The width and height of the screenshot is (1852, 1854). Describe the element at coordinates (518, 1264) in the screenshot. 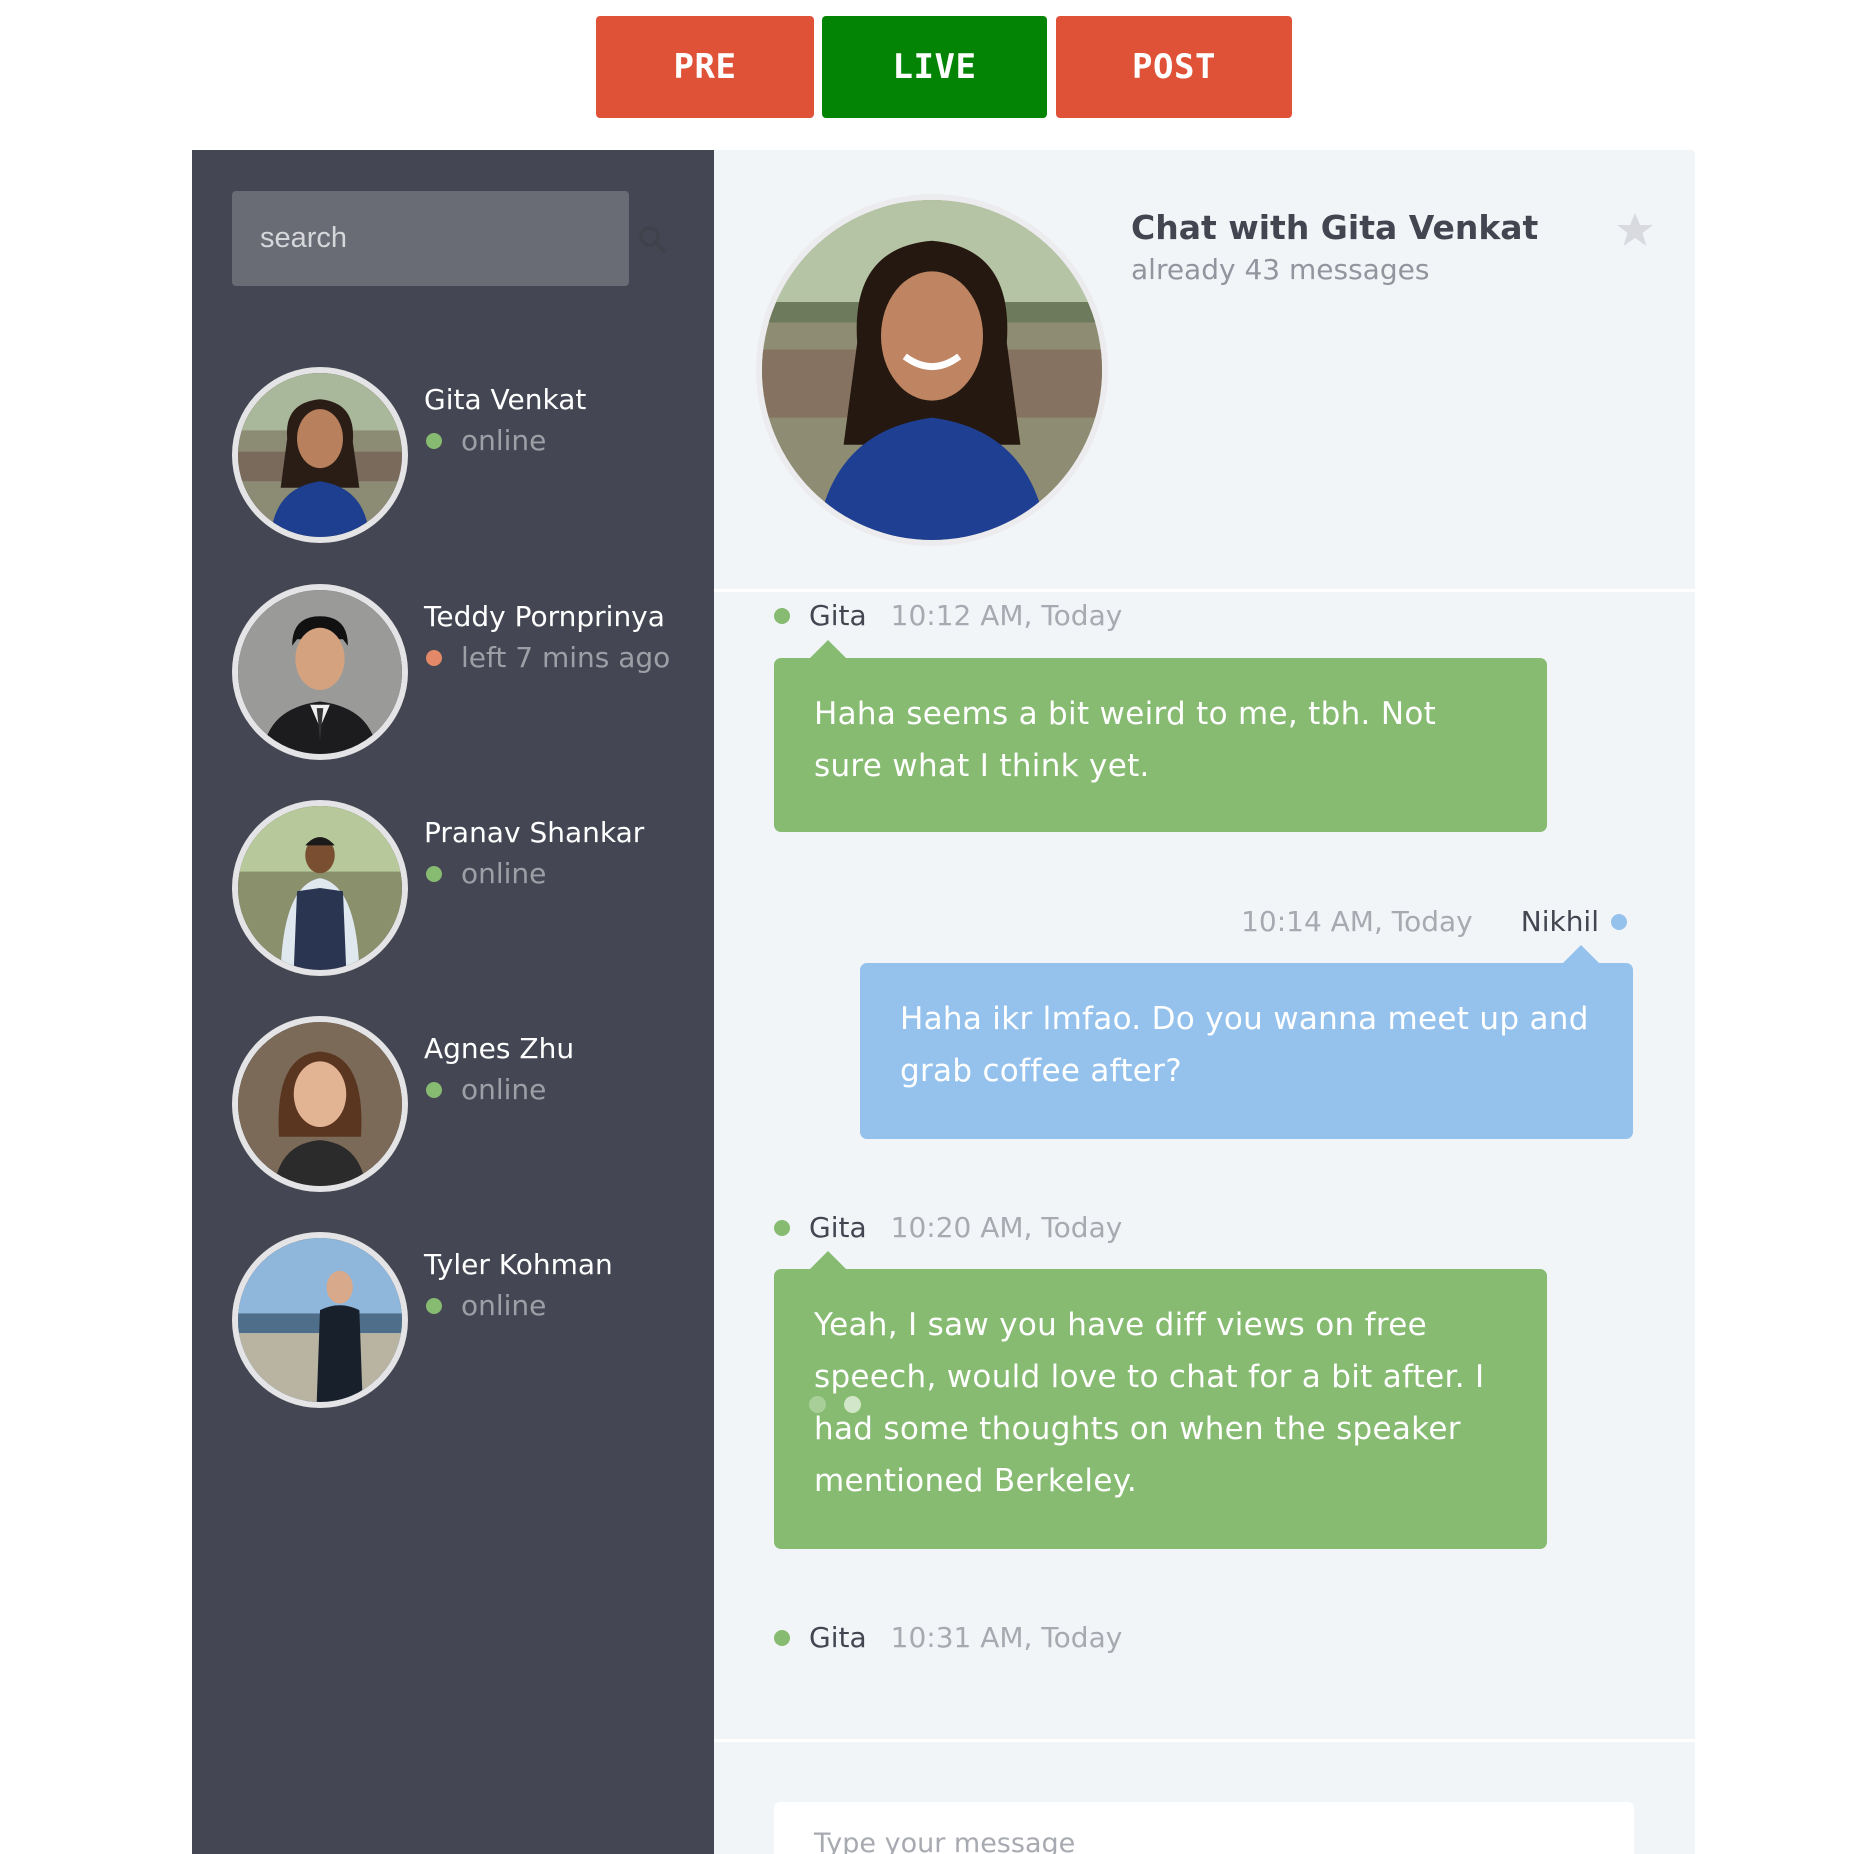

I see `contact-name: Tyler Kohman` at that location.